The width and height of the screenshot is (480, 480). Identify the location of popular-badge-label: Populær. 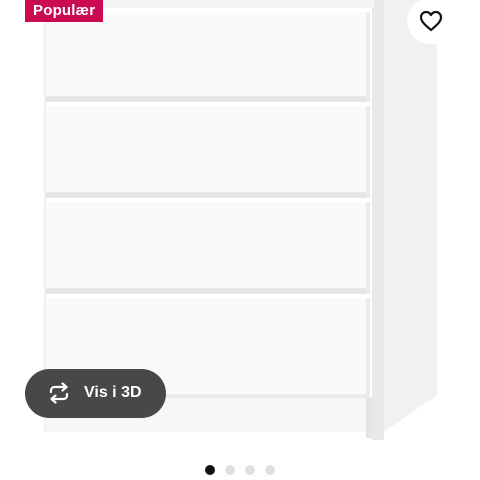
(64, 10).